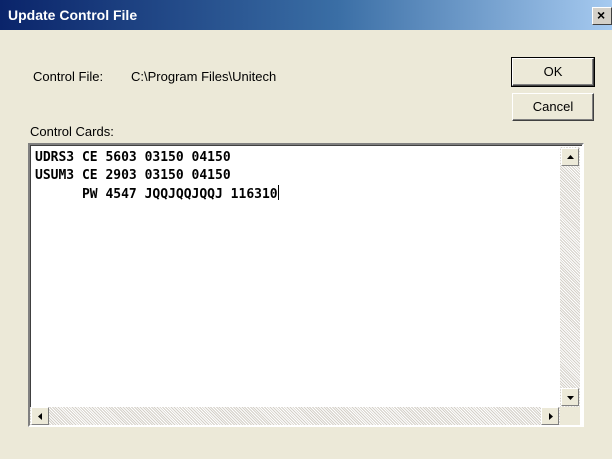  Describe the element at coordinates (602, 16) in the screenshot. I see `close-button: ×` at that location.